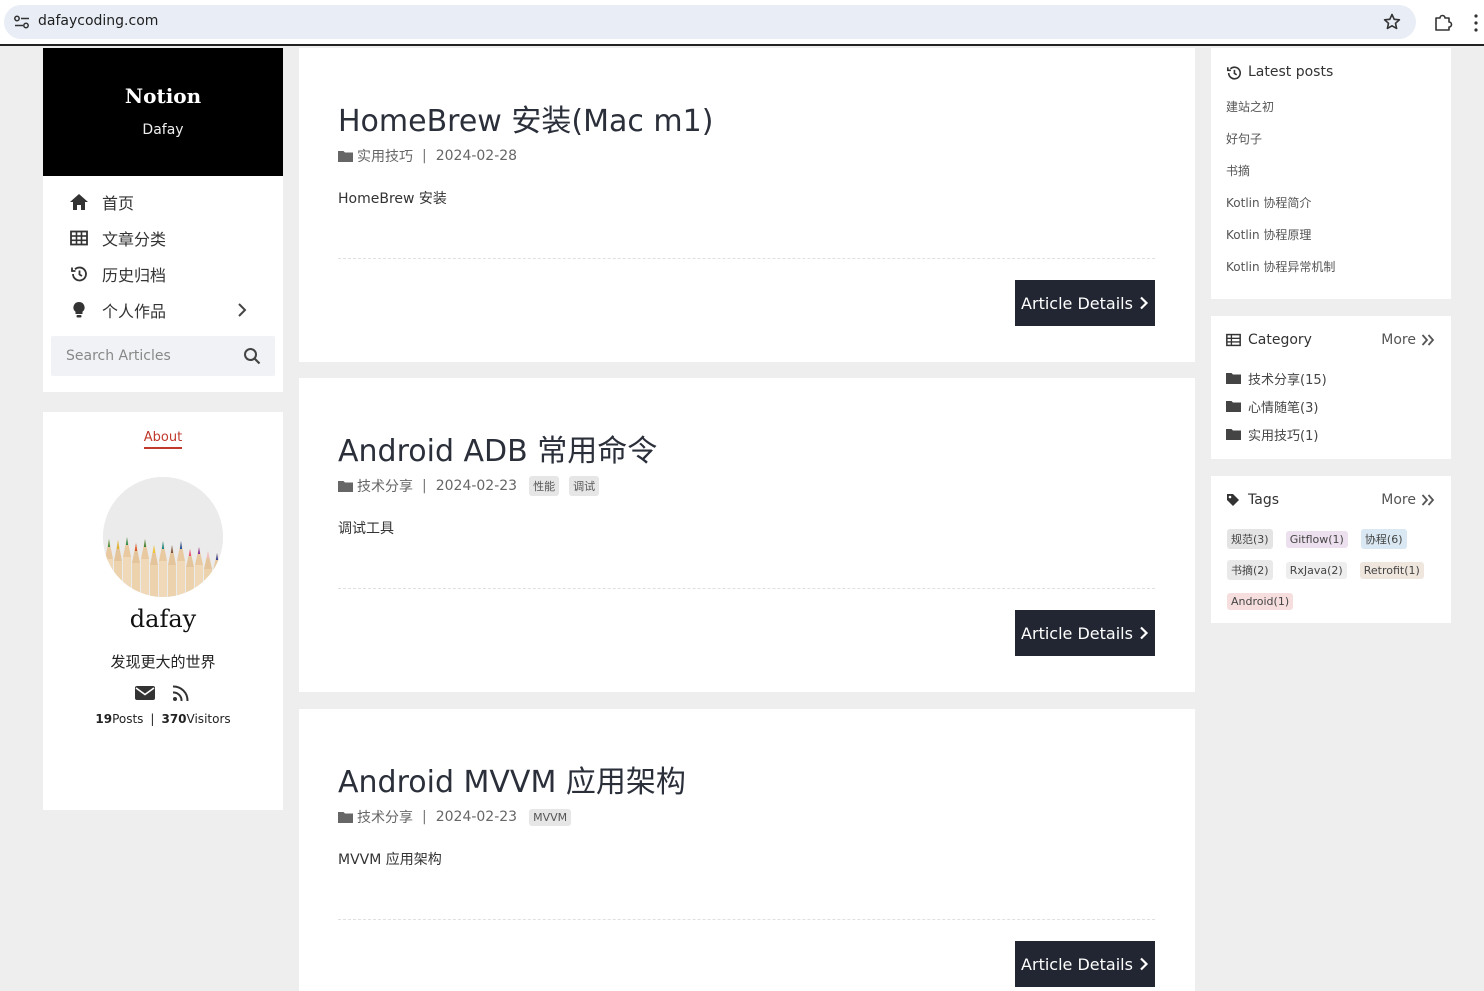 This screenshot has width=1484, height=991. I want to click on nav-item-home: 首页, so click(163, 202).